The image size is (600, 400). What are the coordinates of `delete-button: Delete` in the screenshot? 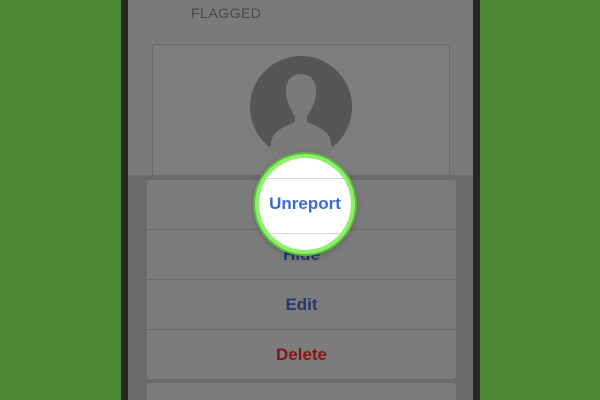 It's located at (301, 354).